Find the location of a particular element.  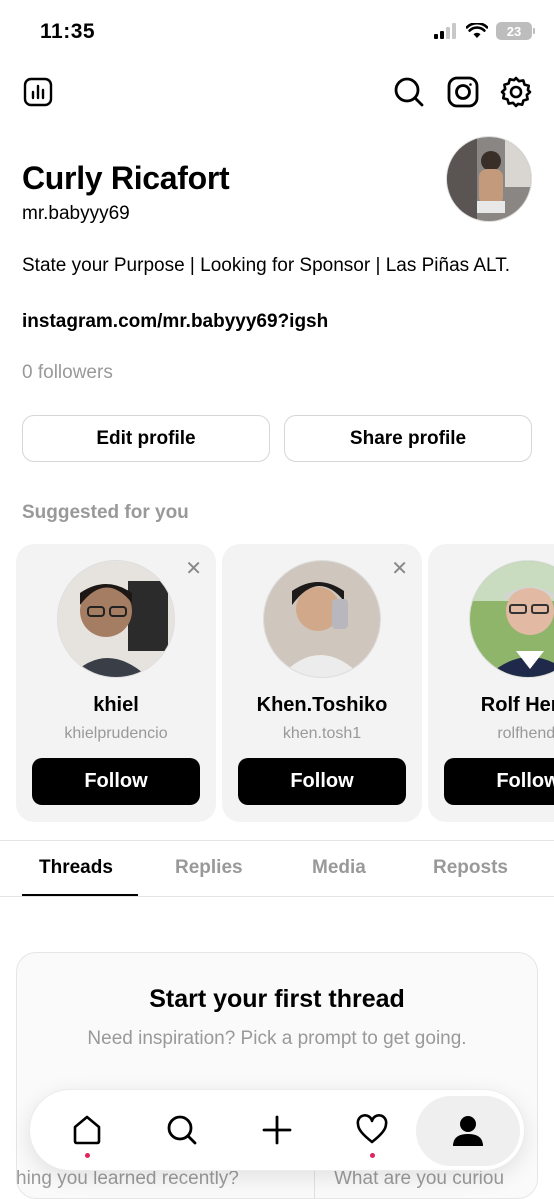

tab-threads: Threads is located at coordinates (76, 868).